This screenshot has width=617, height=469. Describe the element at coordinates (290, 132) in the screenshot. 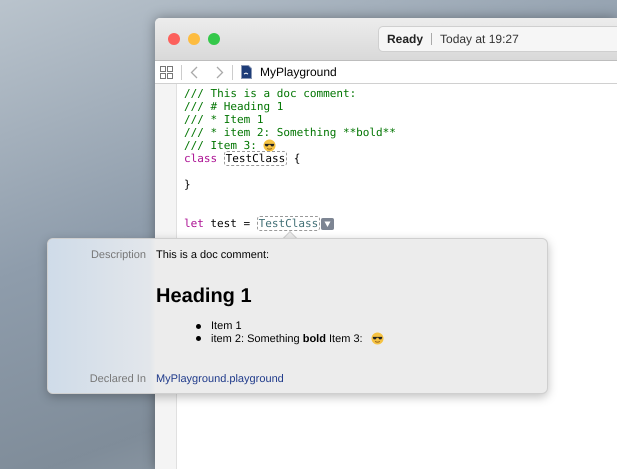

I see `code-comment: /// * item 2: Something **bold**` at that location.